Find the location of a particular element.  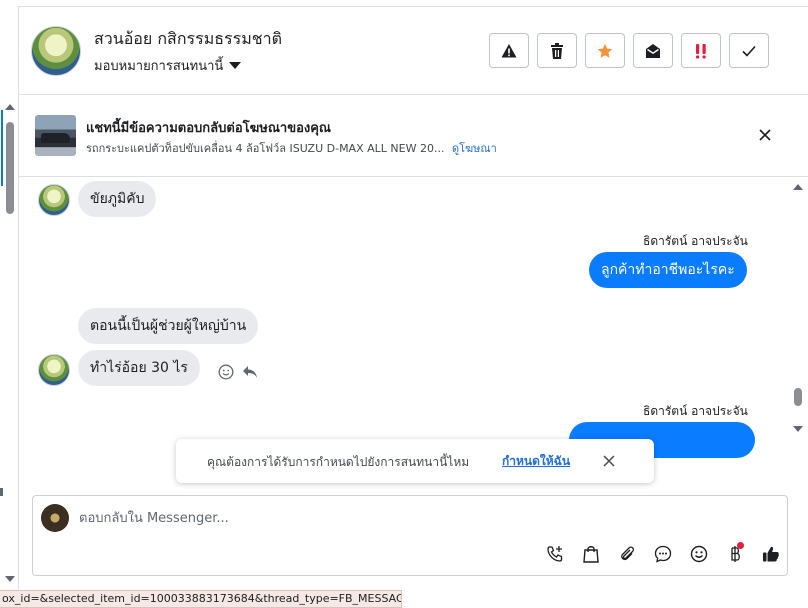

assign-to-me-link: กำหนดให้ฉัน is located at coordinates (536, 461).